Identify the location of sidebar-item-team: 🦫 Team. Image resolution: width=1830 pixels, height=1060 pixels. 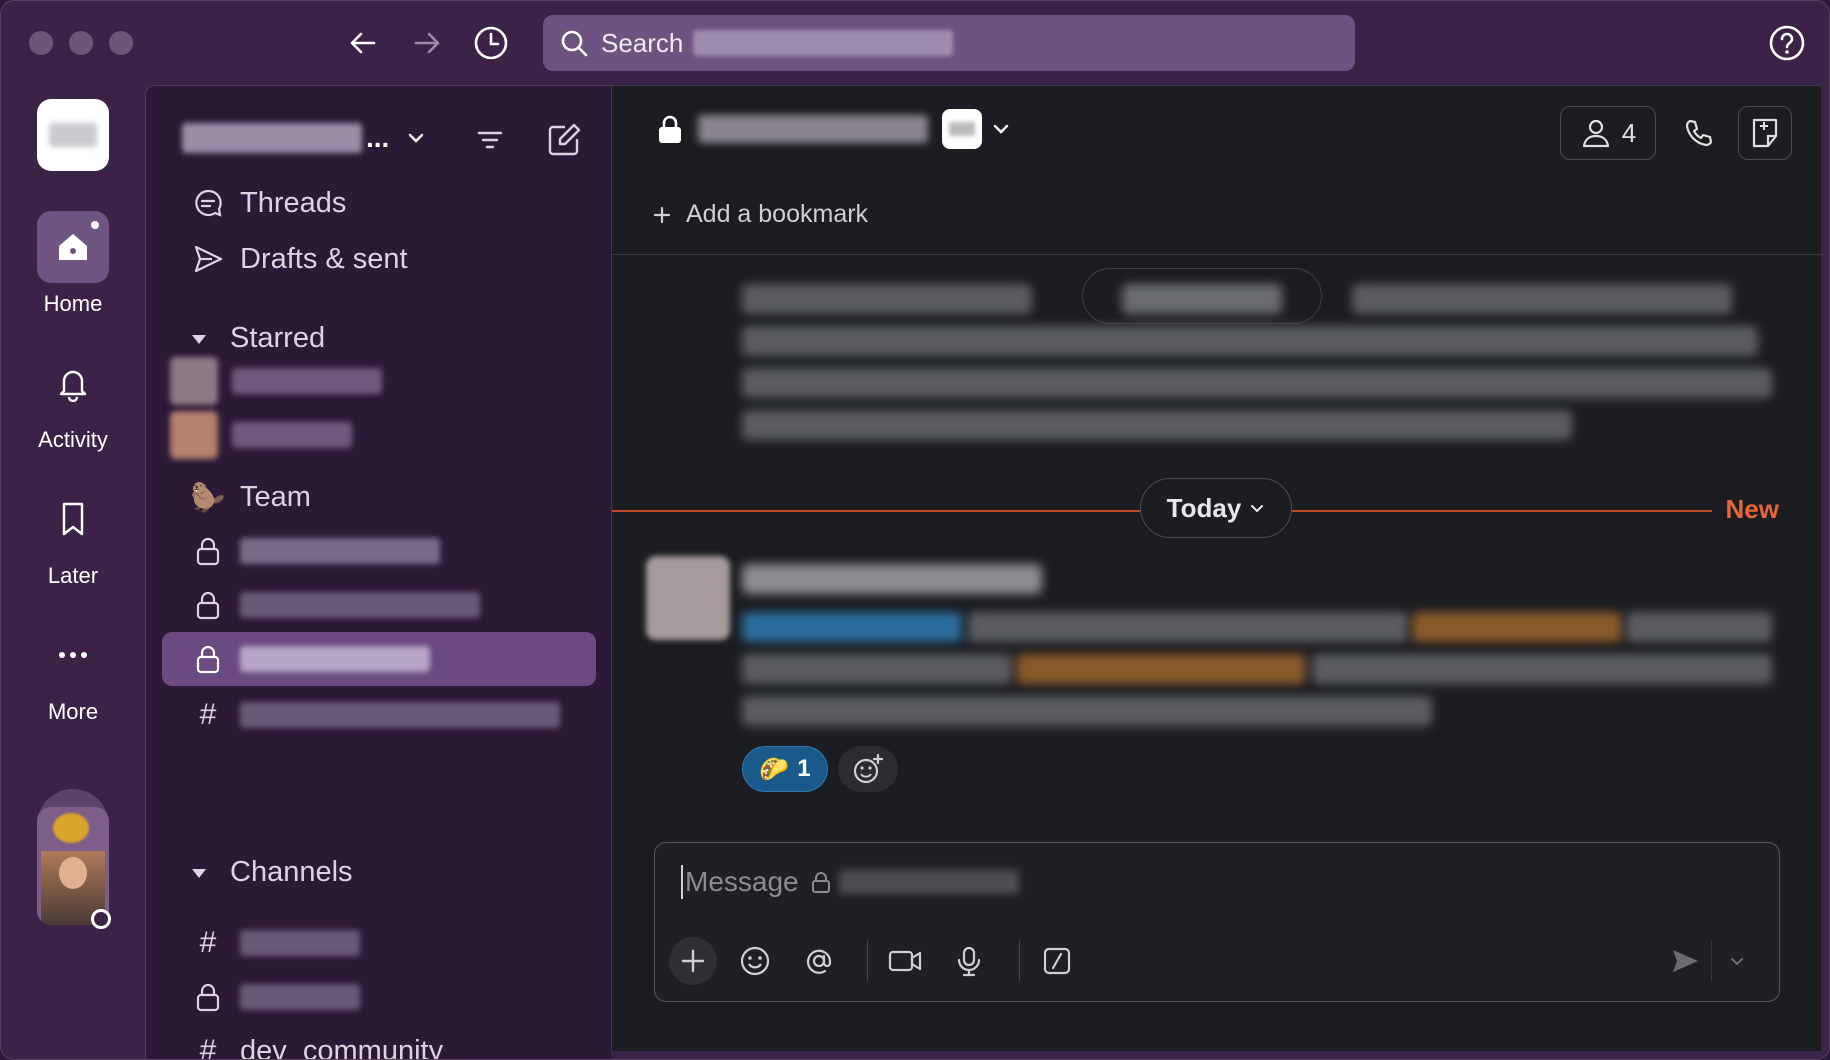
(379, 497).